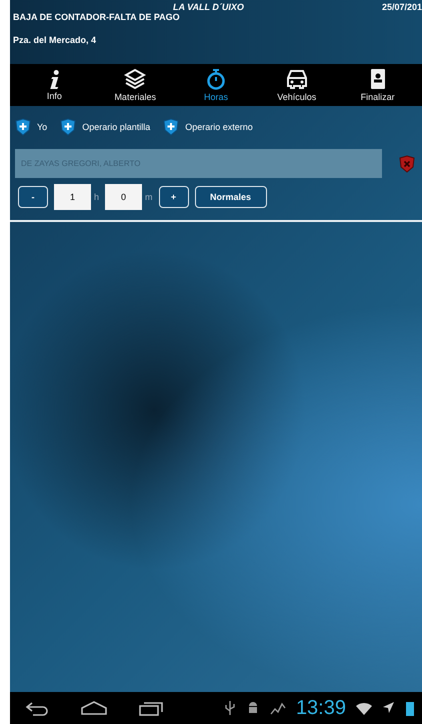 The image size is (422, 724). I want to click on decrease-button: -, so click(33, 197).